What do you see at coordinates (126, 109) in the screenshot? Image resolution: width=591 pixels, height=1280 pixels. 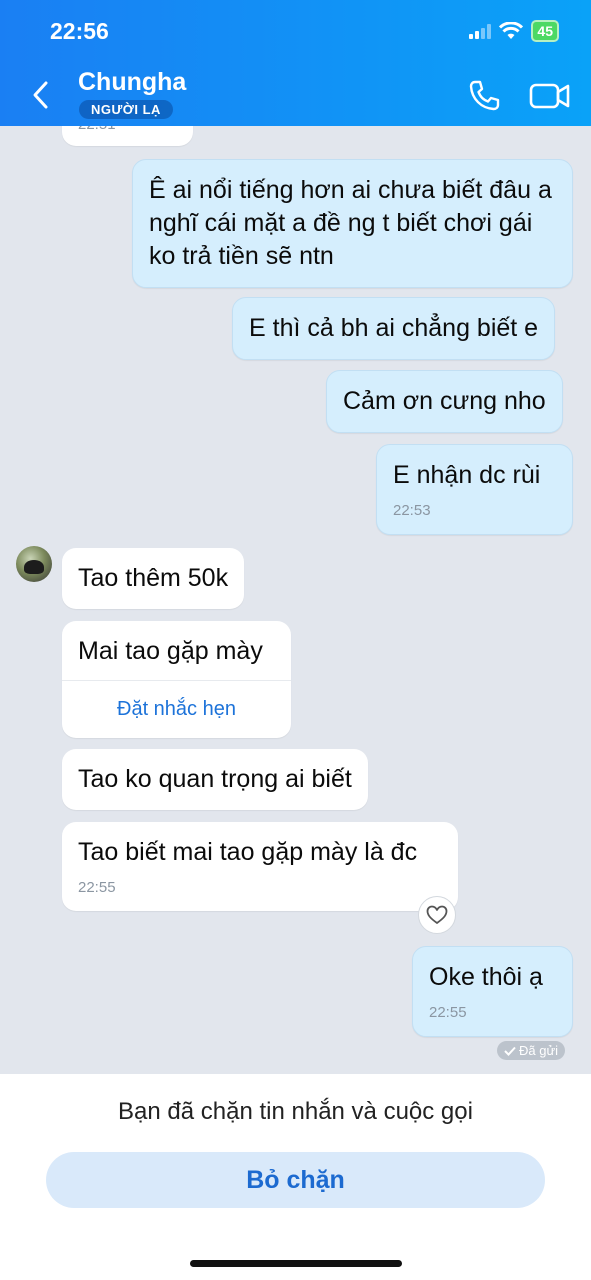 I see `stranger-badge: NGƯỜI LẠ` at bounding box center [126, 109].